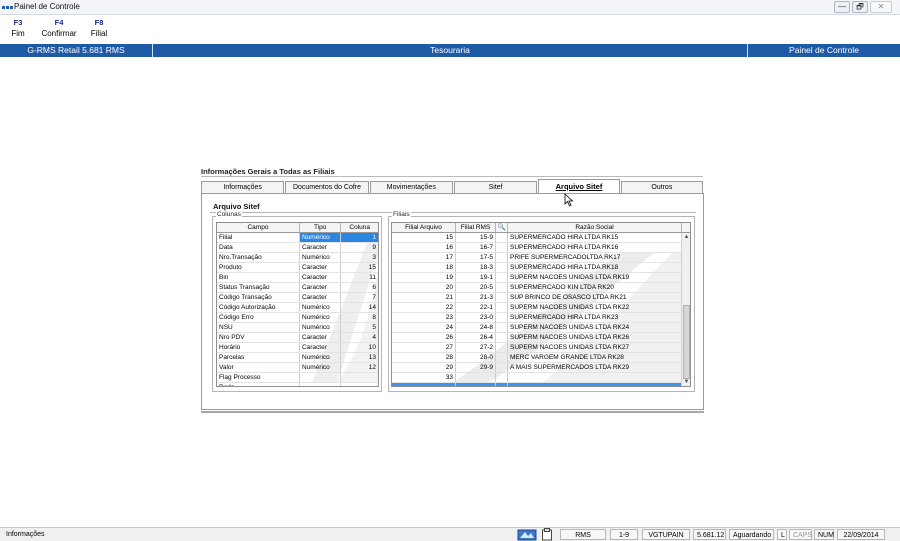  What do you see at coordinates (595, 357) in the screenshot?
I see `razao-social-cell: MERC VARGEM GRANDE LTDA RK28` at bounding box center [595, 357].